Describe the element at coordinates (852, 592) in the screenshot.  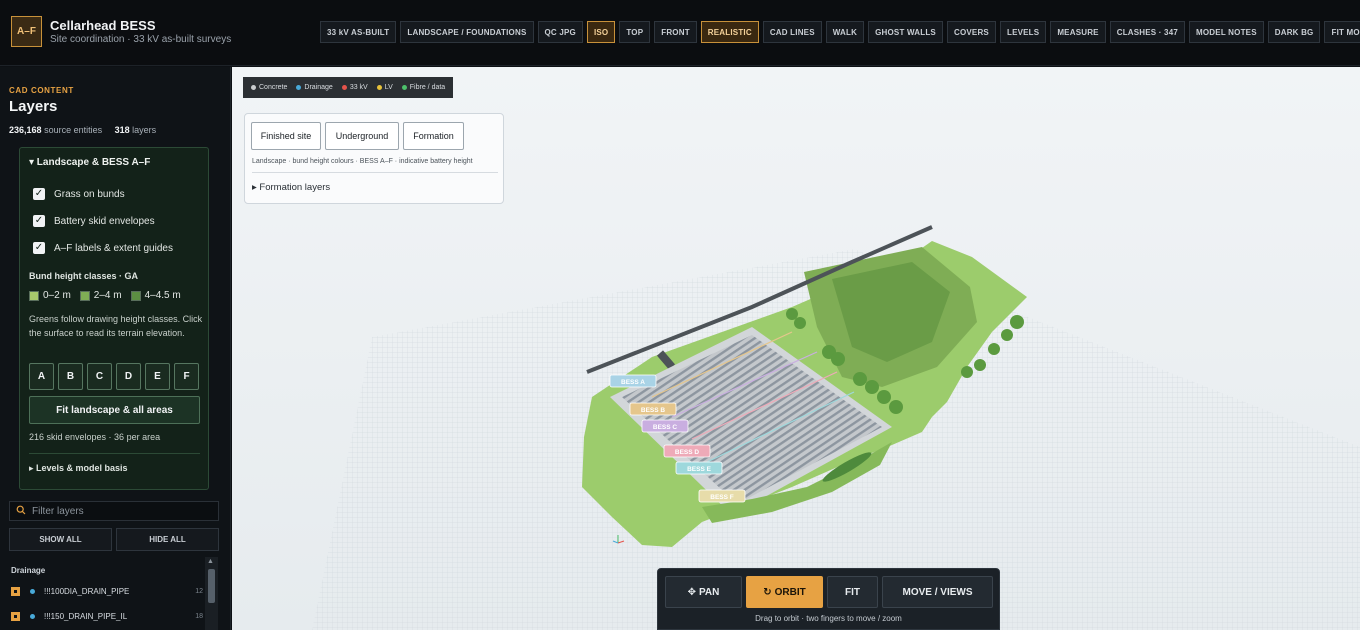
I see `fit-button: FIT` at that location.